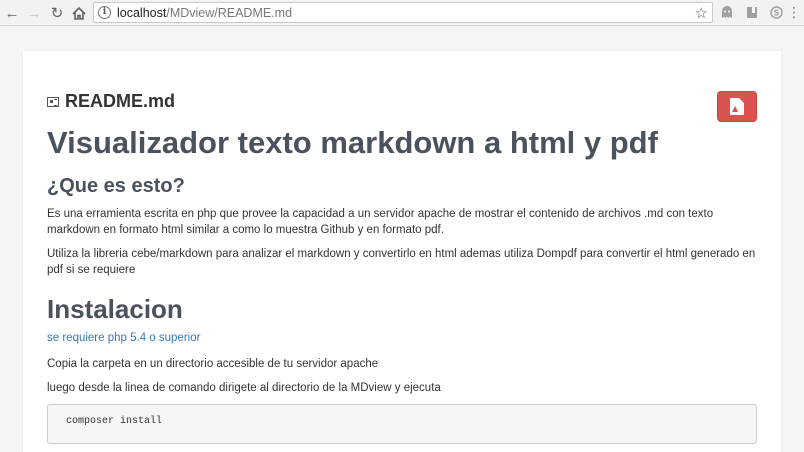 The width and height of the screenshot is (804, 452). I want to click on pdf-file-icon: ▲, so click(737, 106).